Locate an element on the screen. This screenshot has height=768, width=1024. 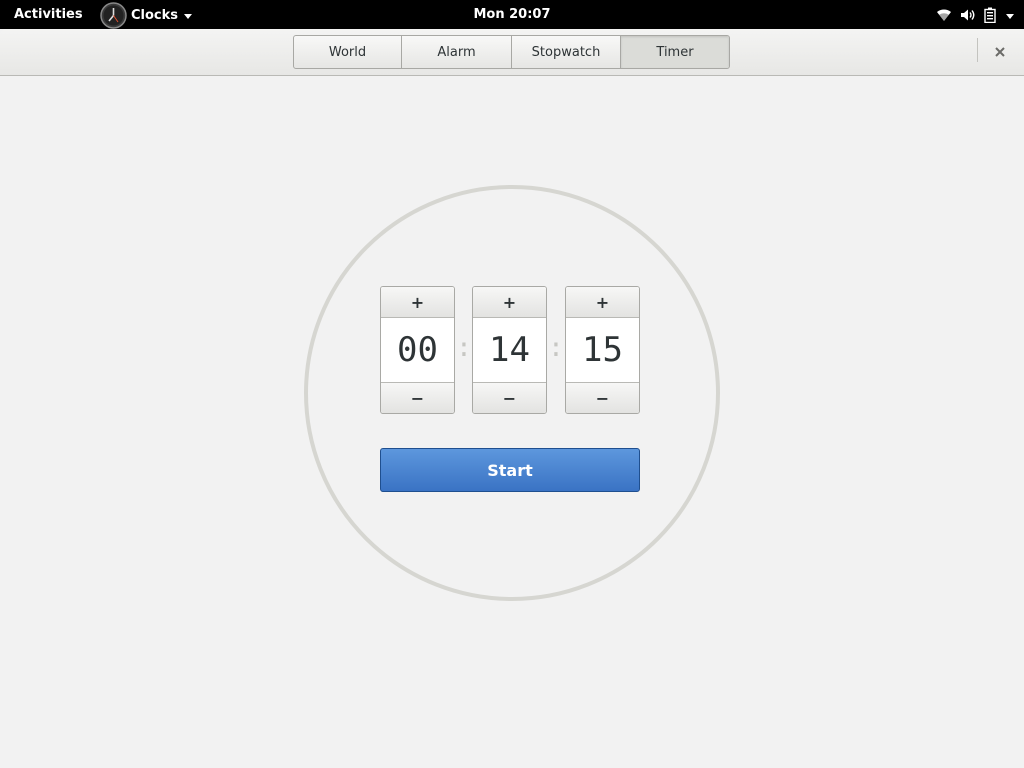
close-button is located at coordinates (1000, 52).